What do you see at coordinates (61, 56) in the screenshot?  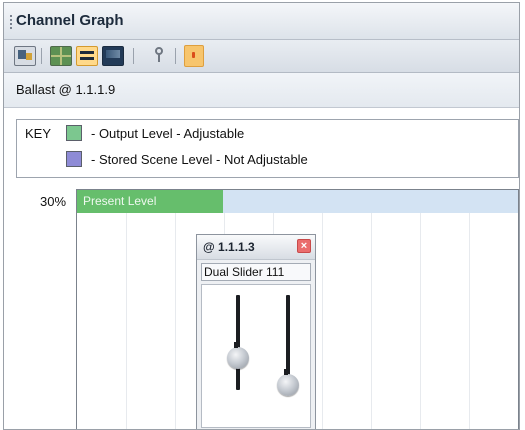 I see `grid-view-icon` at bounding box center [61, 56].